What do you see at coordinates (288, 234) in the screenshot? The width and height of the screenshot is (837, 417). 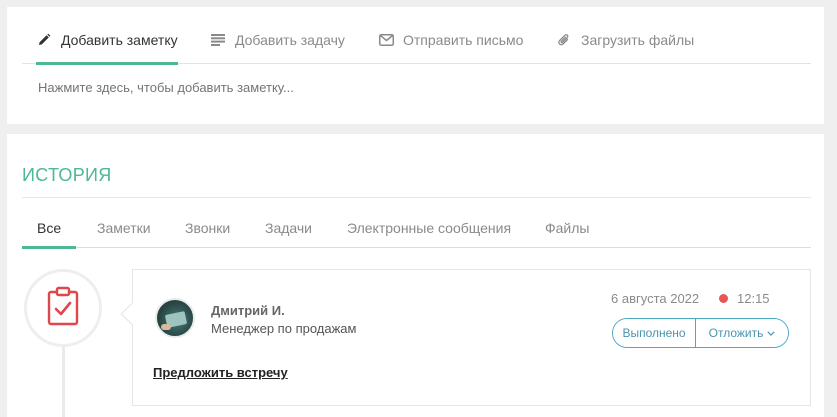 I see `tab-tasks: Задачи` at bounding box center [288, 234].